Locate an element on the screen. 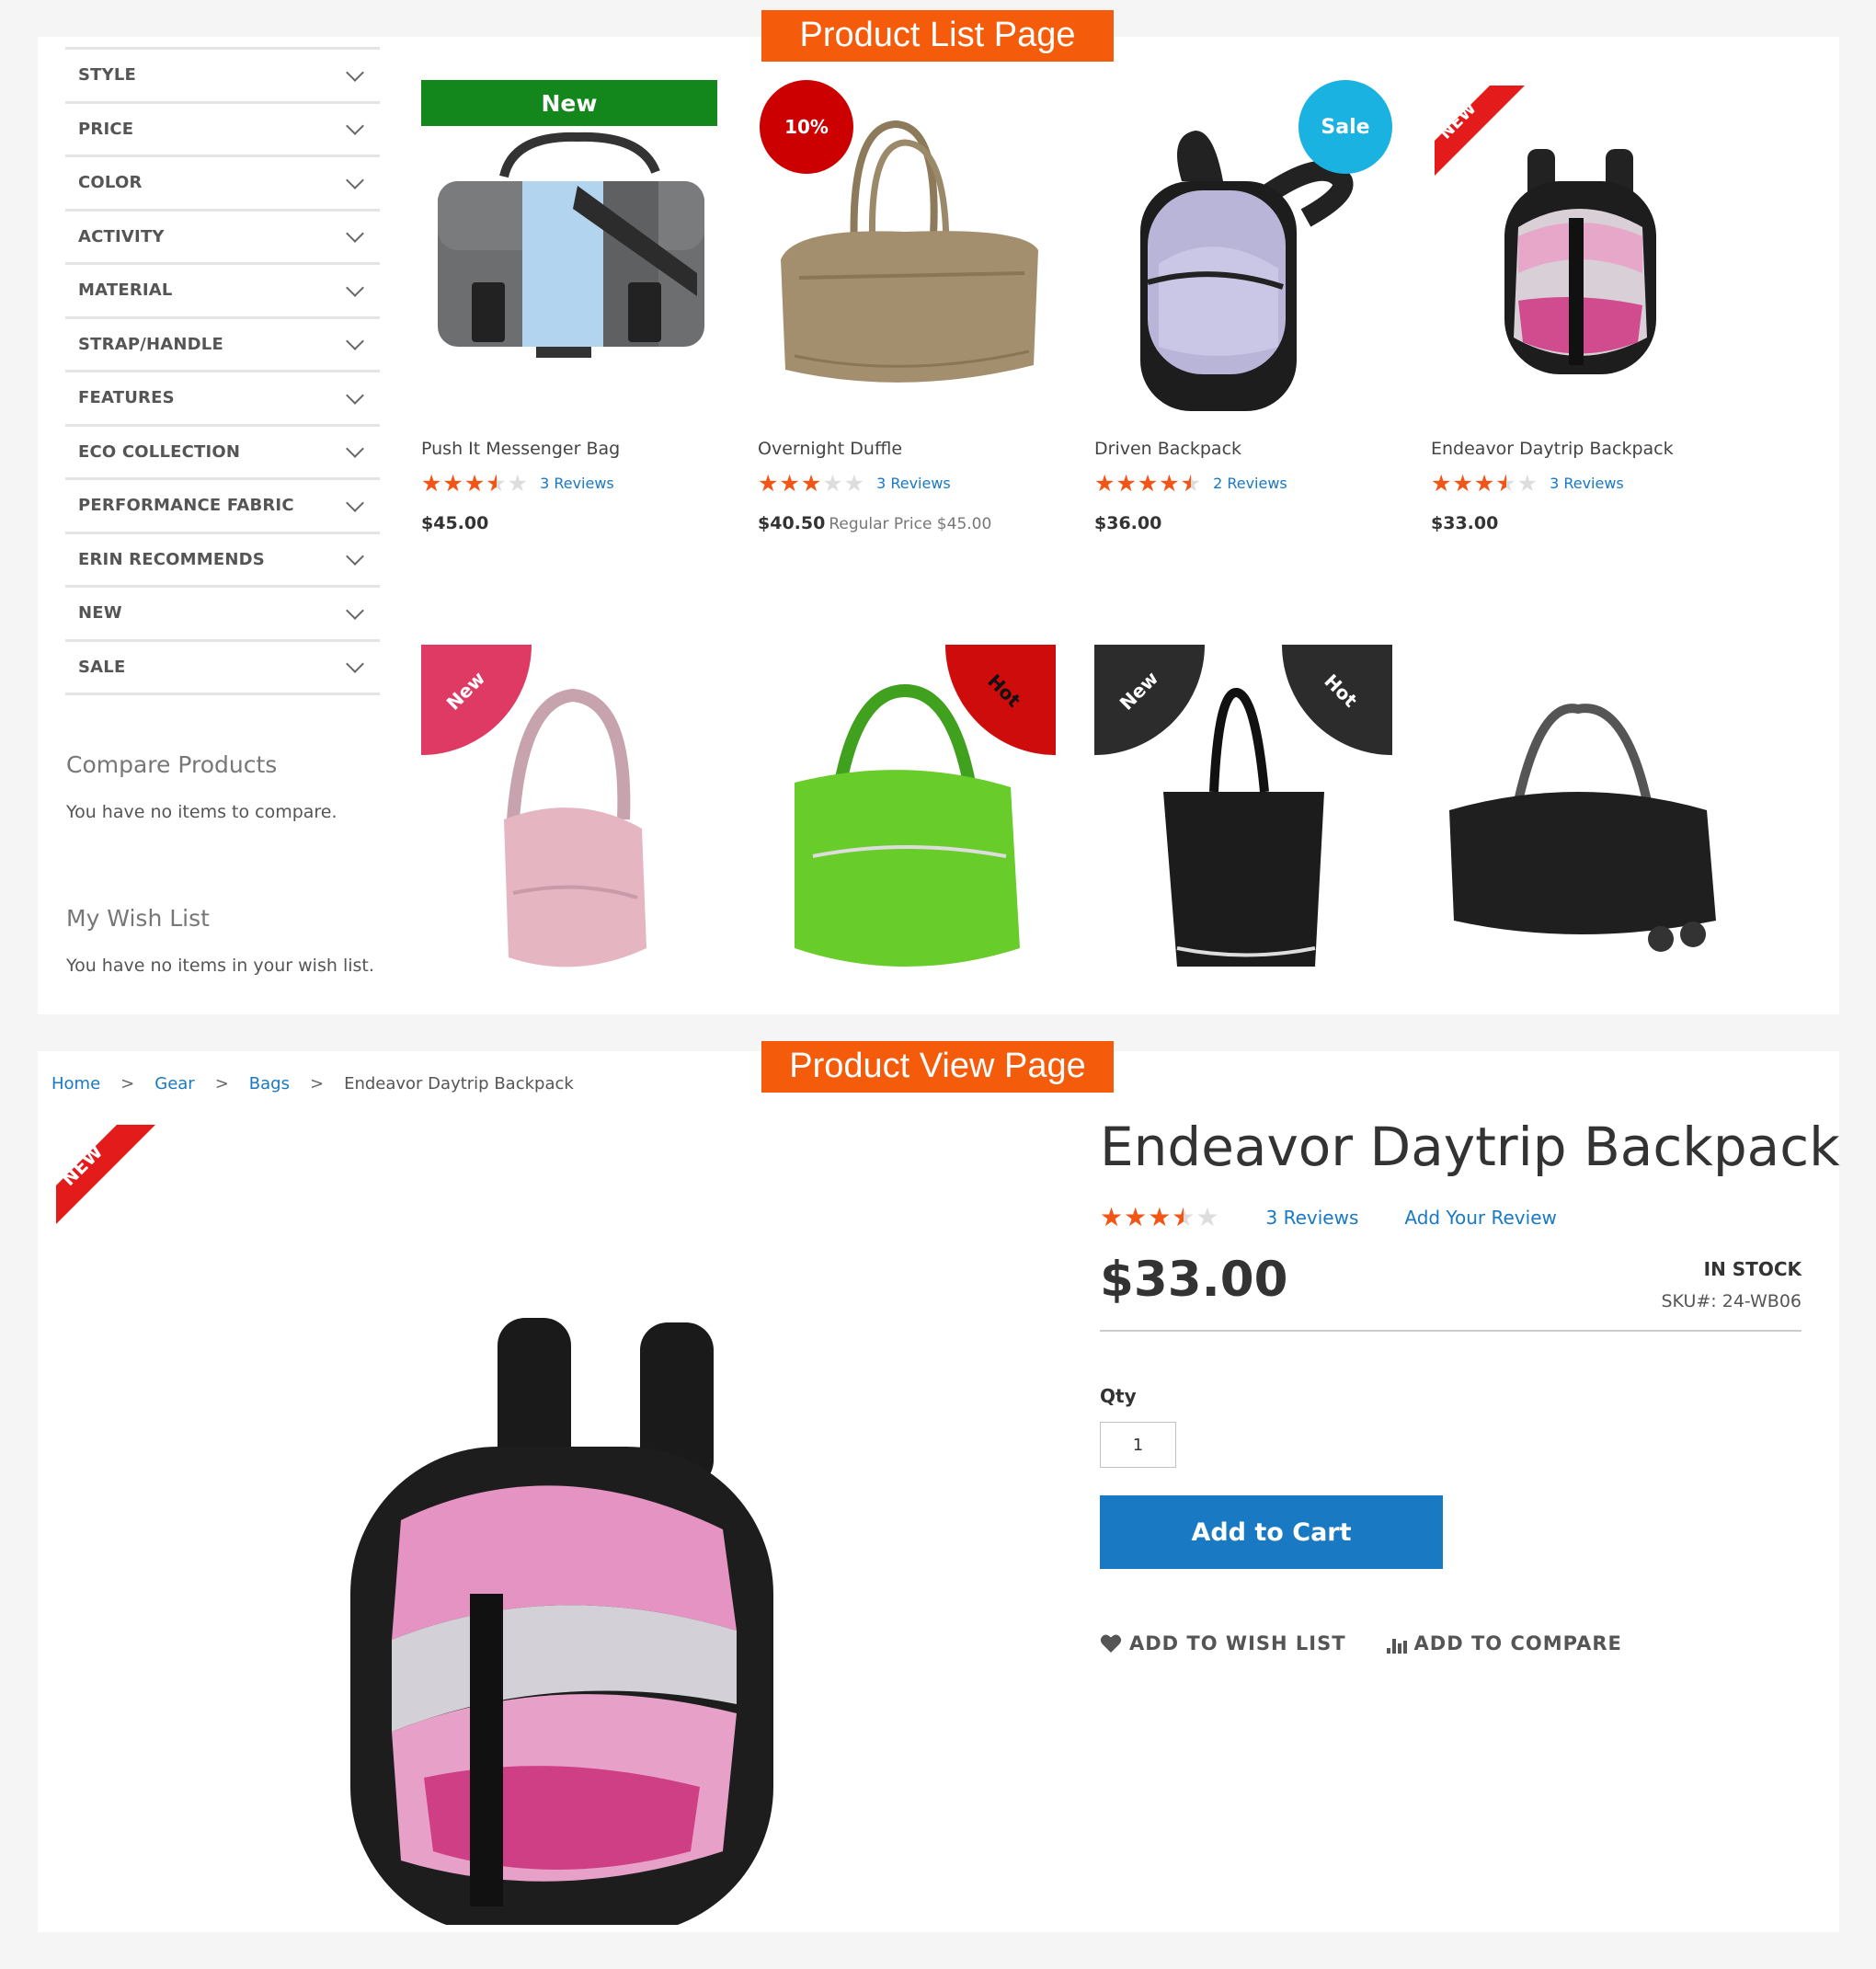 This screenshot has height=1969, width=1876. rating-stars: ★★★★★★★★★★ is located at coordinates (811, 484).